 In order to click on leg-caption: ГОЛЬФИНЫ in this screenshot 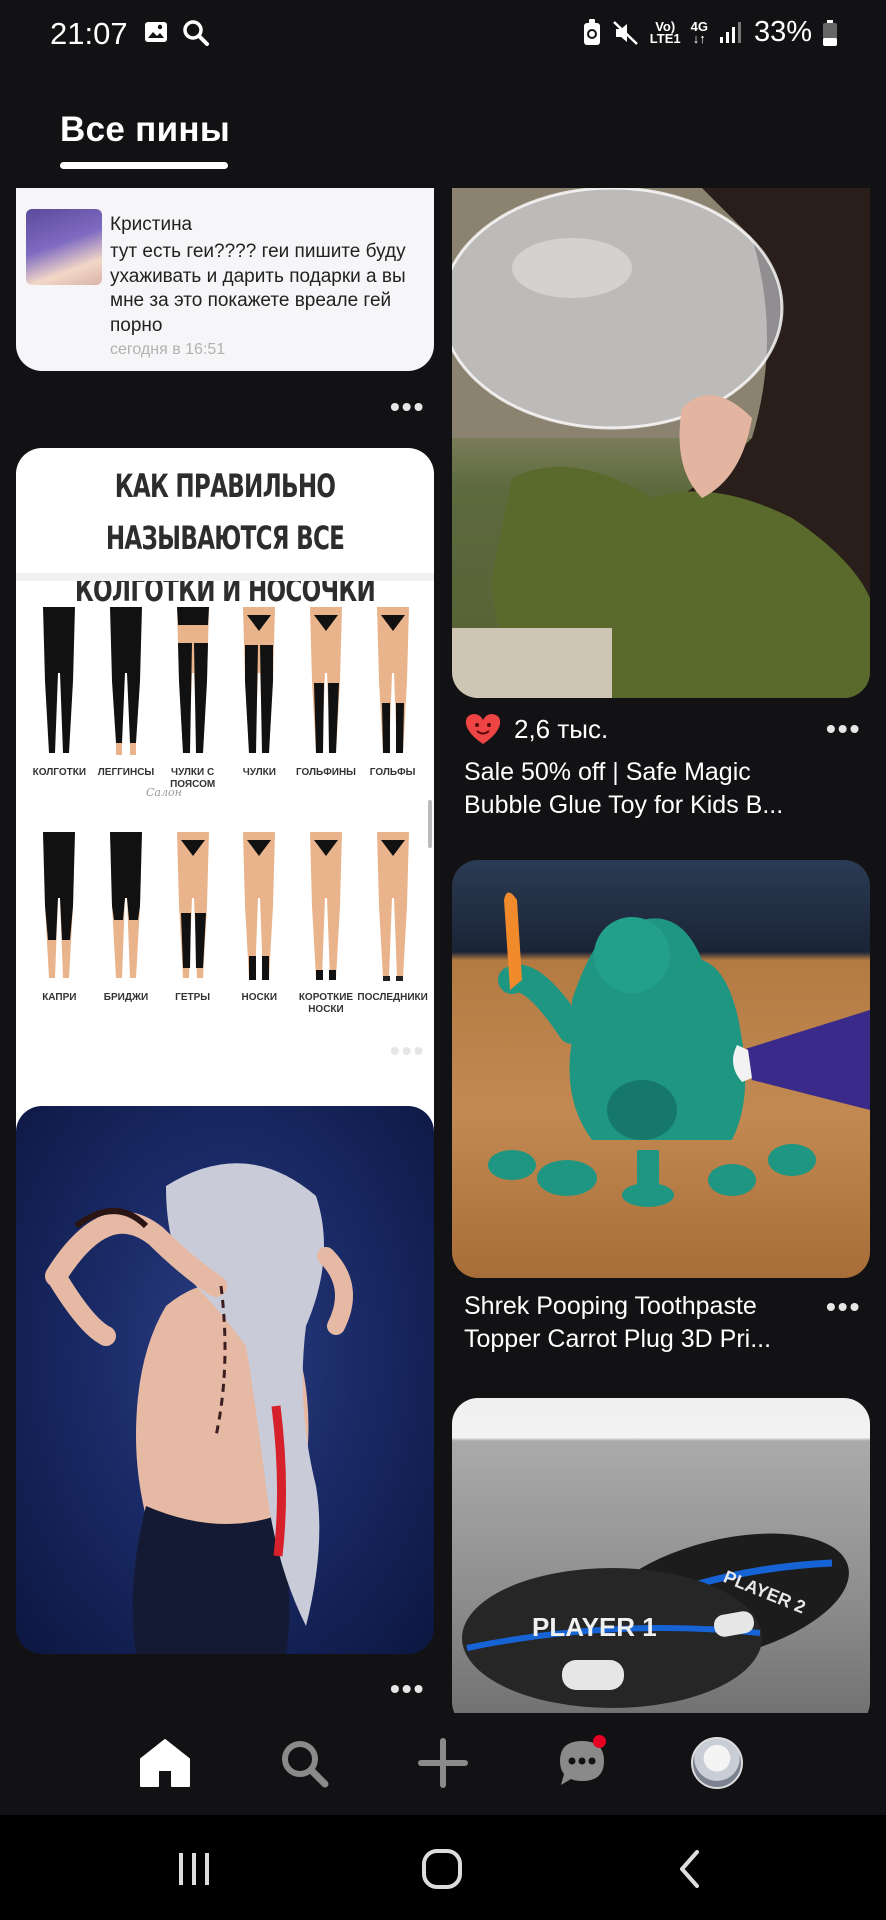, I will do `click(325, 772)`.